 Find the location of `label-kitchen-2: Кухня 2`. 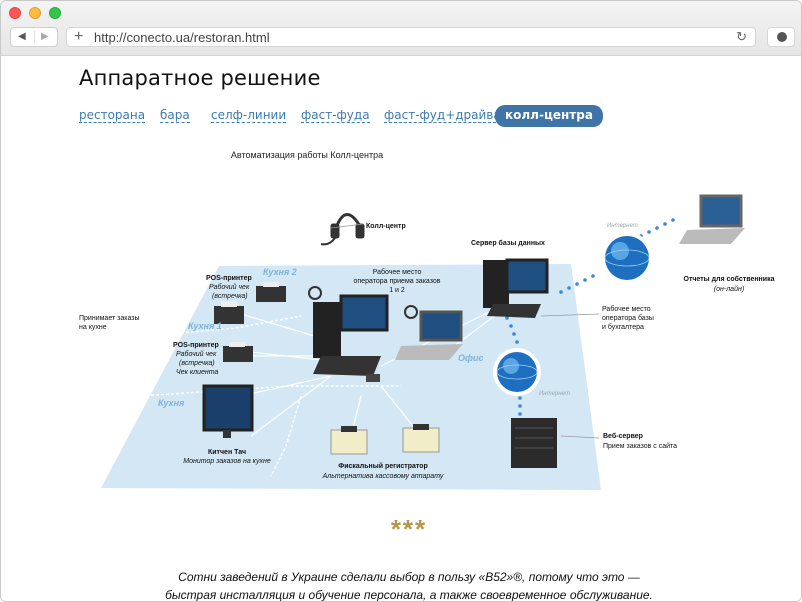

label-kitchen-2: Кухня 2 is located at coordinates (280, 272).